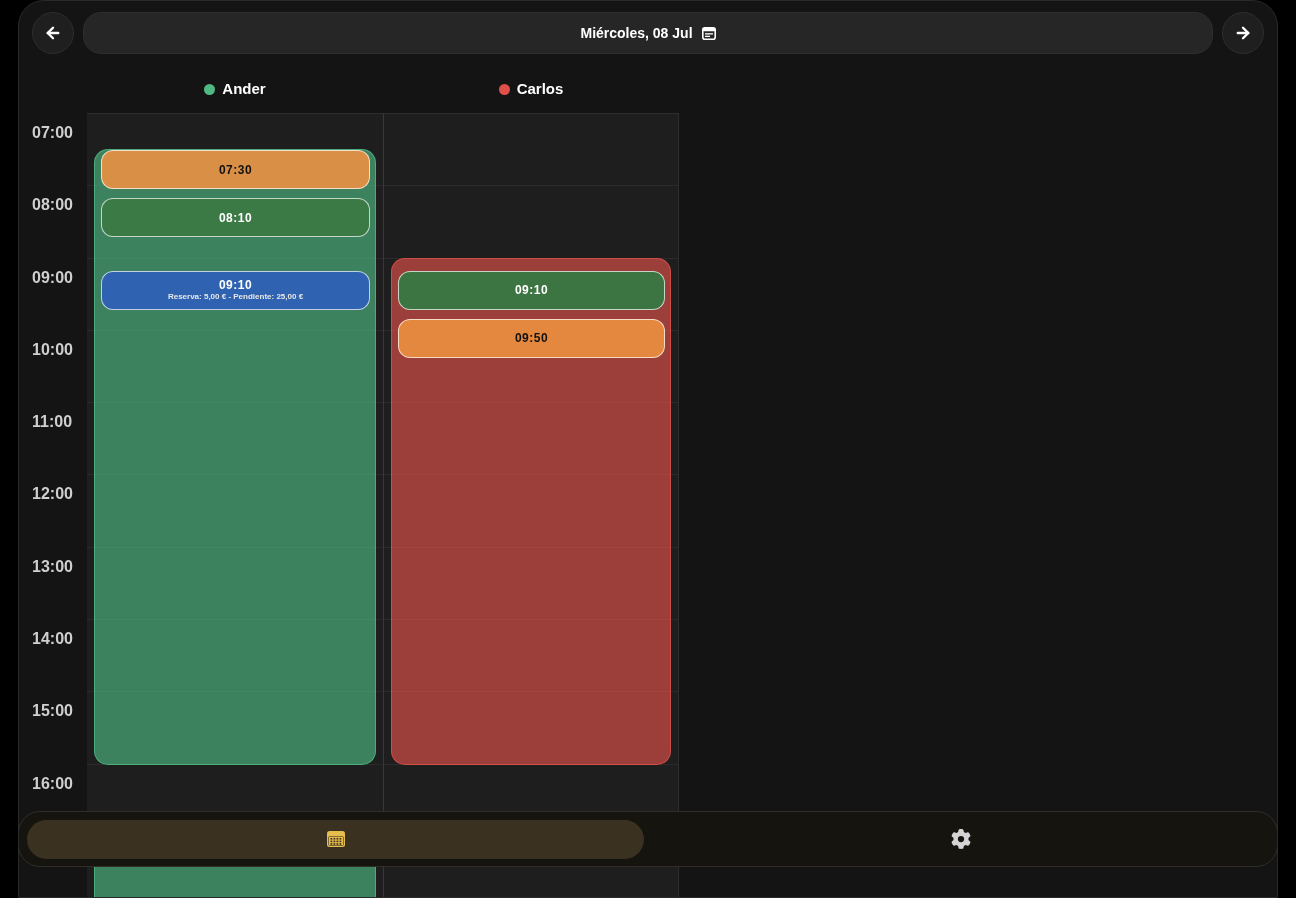 The height and width of the screenshot is (898, 1296). What do you see at coordinates (52, 566) in the screenshot?
I see `time-label: 13:00` at bounding box center [52, 566].